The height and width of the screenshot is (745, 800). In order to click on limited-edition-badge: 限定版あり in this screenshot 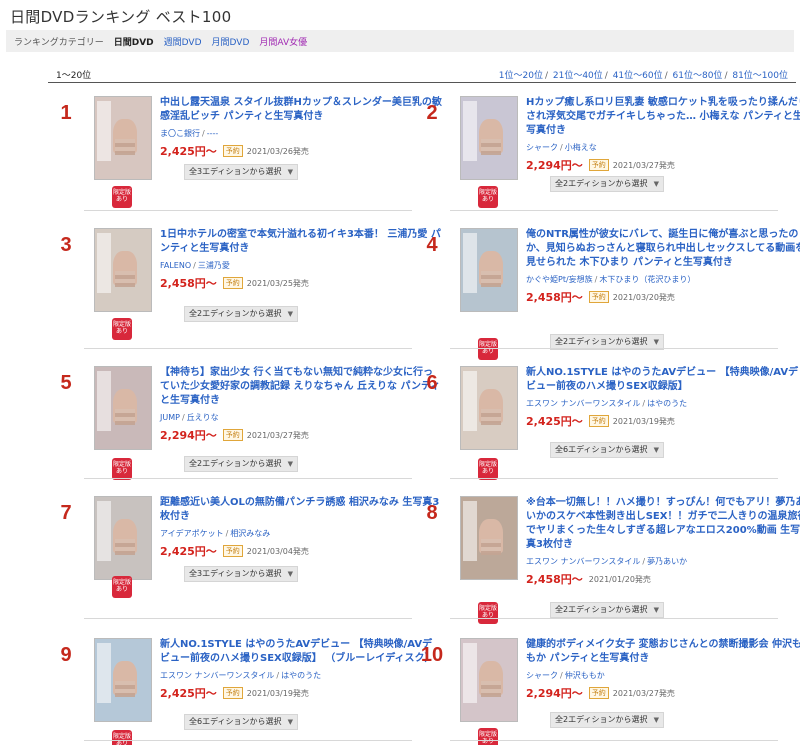, I will do `click(488, 736)`.